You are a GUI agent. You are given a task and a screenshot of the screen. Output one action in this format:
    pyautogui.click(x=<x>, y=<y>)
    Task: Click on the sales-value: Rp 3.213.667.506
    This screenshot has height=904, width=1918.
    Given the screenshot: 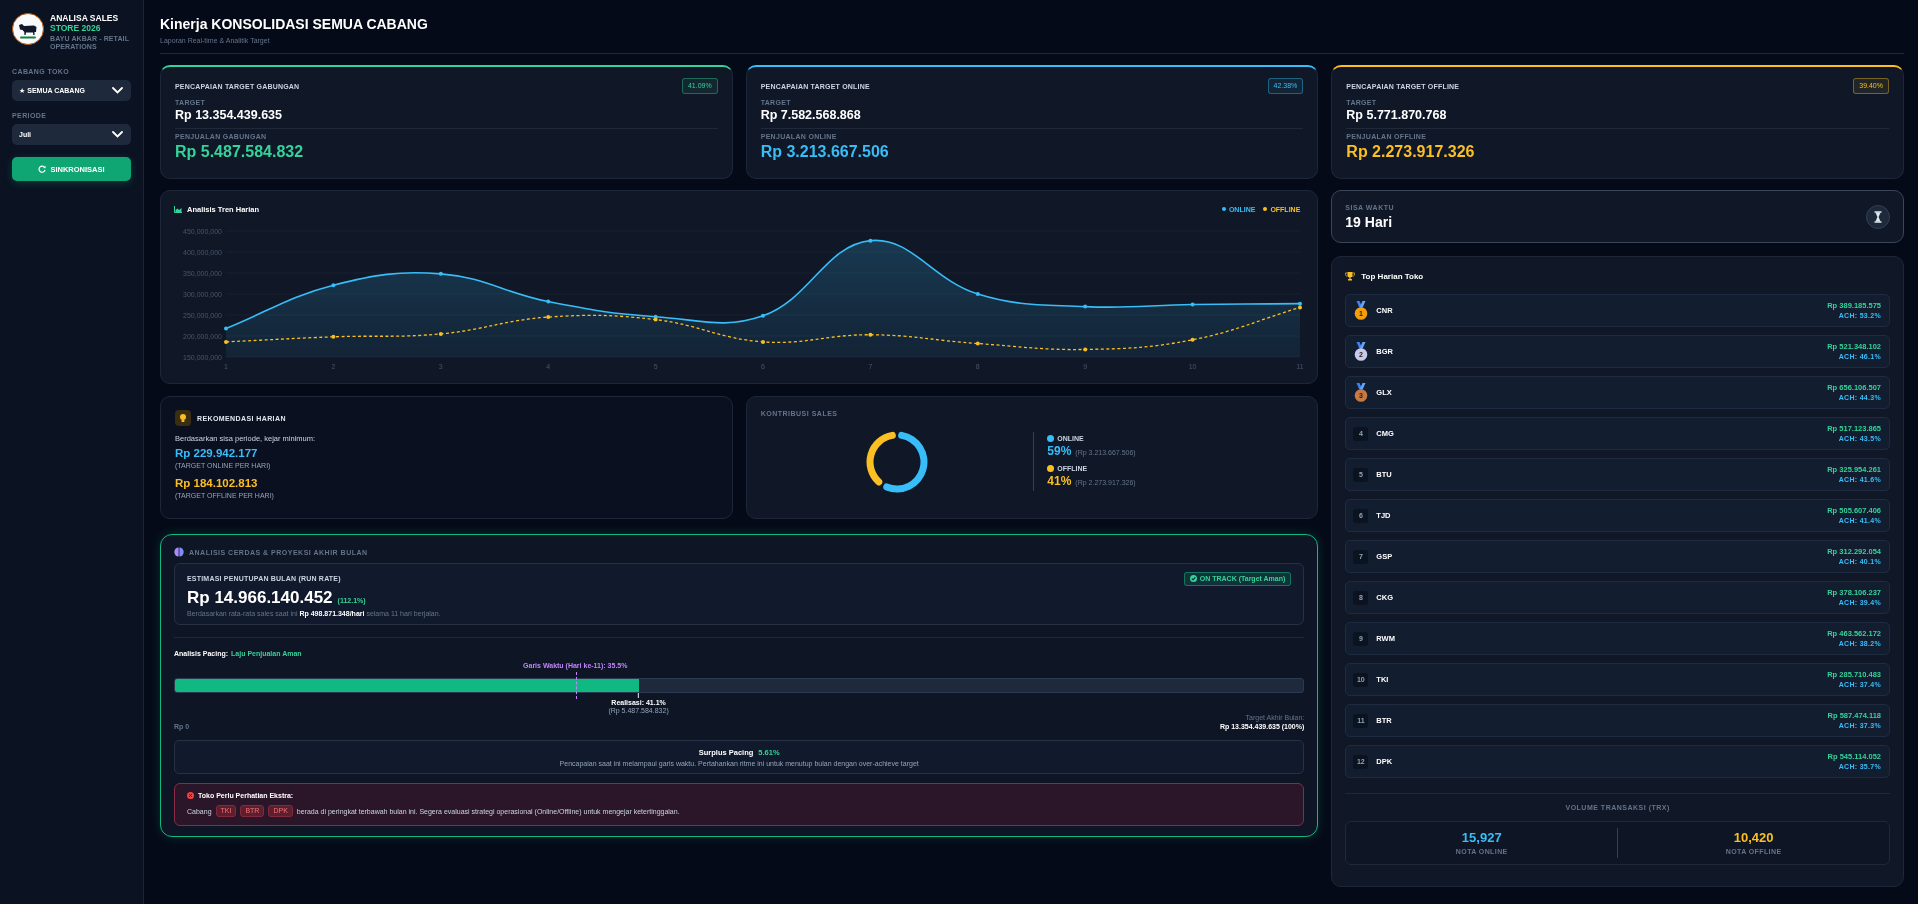 What is the action you would take?
    pyautogui.click(x=824, y=151)
    